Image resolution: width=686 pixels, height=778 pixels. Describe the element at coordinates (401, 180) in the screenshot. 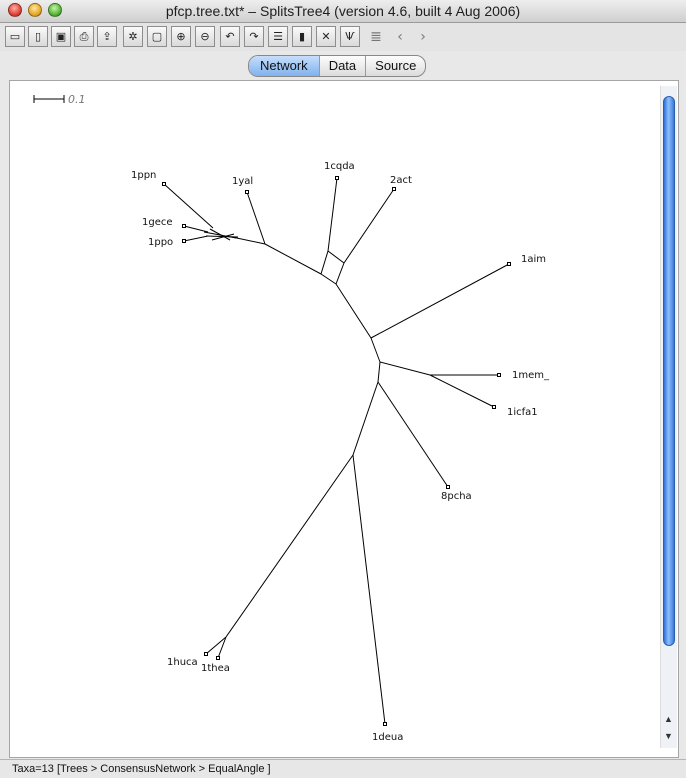

I see `taxon-label-2act: 2act` at that location.